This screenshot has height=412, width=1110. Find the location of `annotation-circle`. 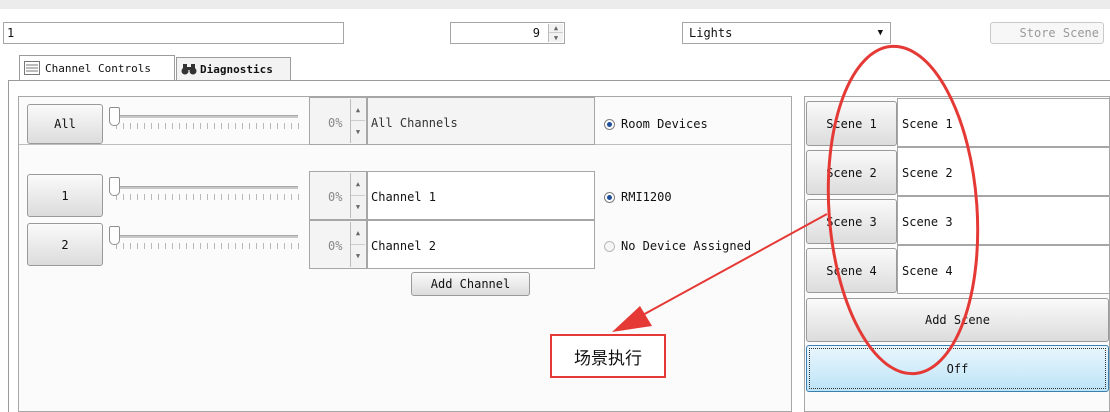

annotation-circle is located at coordinates (903, 210).